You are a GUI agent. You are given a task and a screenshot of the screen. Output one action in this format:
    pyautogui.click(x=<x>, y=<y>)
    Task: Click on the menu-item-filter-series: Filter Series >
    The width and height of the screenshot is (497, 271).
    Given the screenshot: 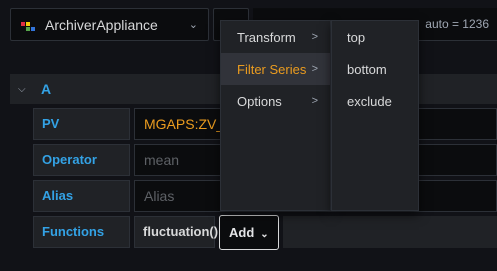 What is the action you would take?
    pyautogui.click(x=275, y=69)
    